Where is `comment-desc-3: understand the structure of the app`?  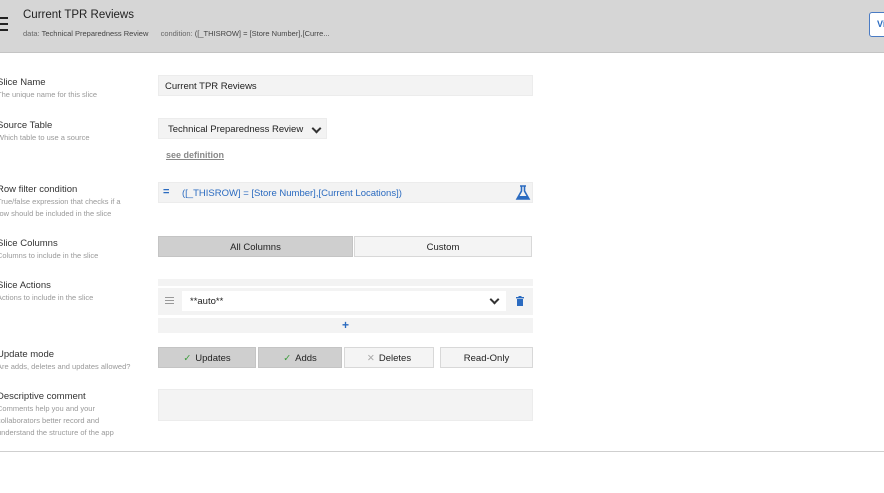 comment-desc-3: understand the structure of the app is located at coordinates (57, 432).